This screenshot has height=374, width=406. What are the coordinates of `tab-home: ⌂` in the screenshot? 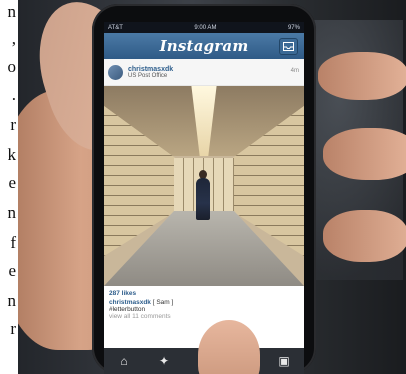 It's located at (124, 361).